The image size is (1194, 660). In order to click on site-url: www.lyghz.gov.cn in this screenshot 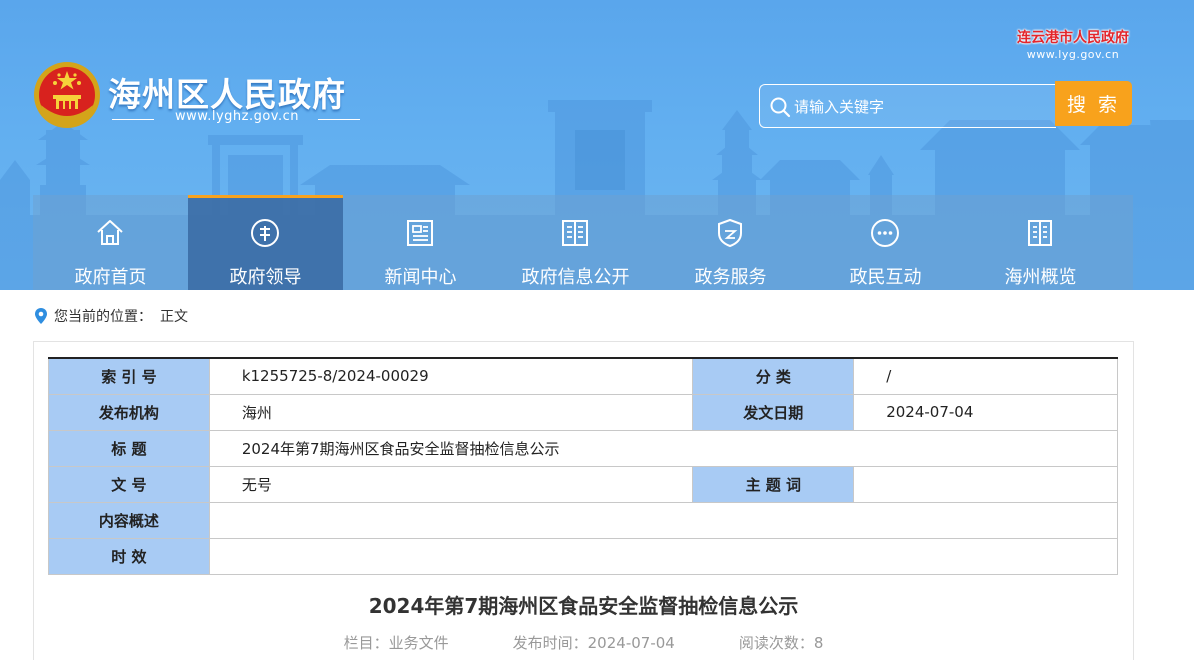, I will do `click(237, 116)`.